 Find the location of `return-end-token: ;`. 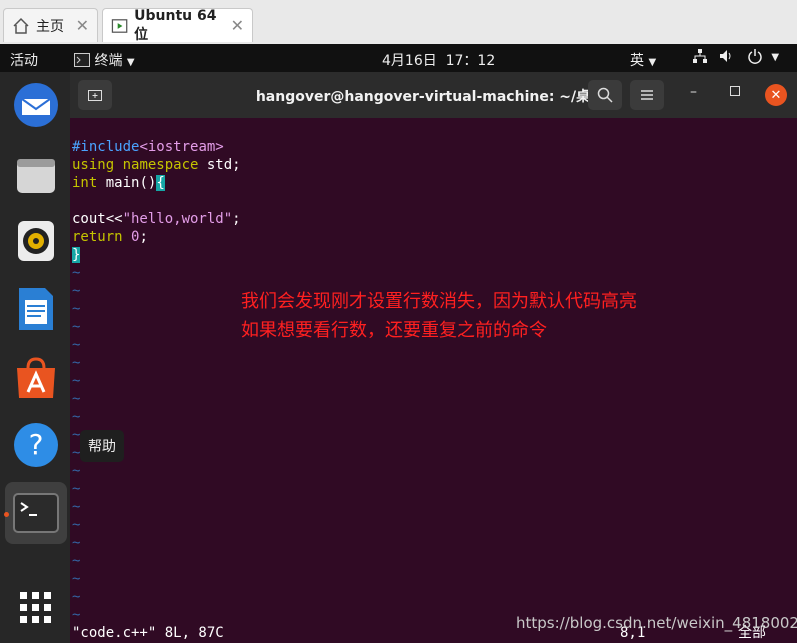

return-end-token: ; is located at coordinates (143, 237).